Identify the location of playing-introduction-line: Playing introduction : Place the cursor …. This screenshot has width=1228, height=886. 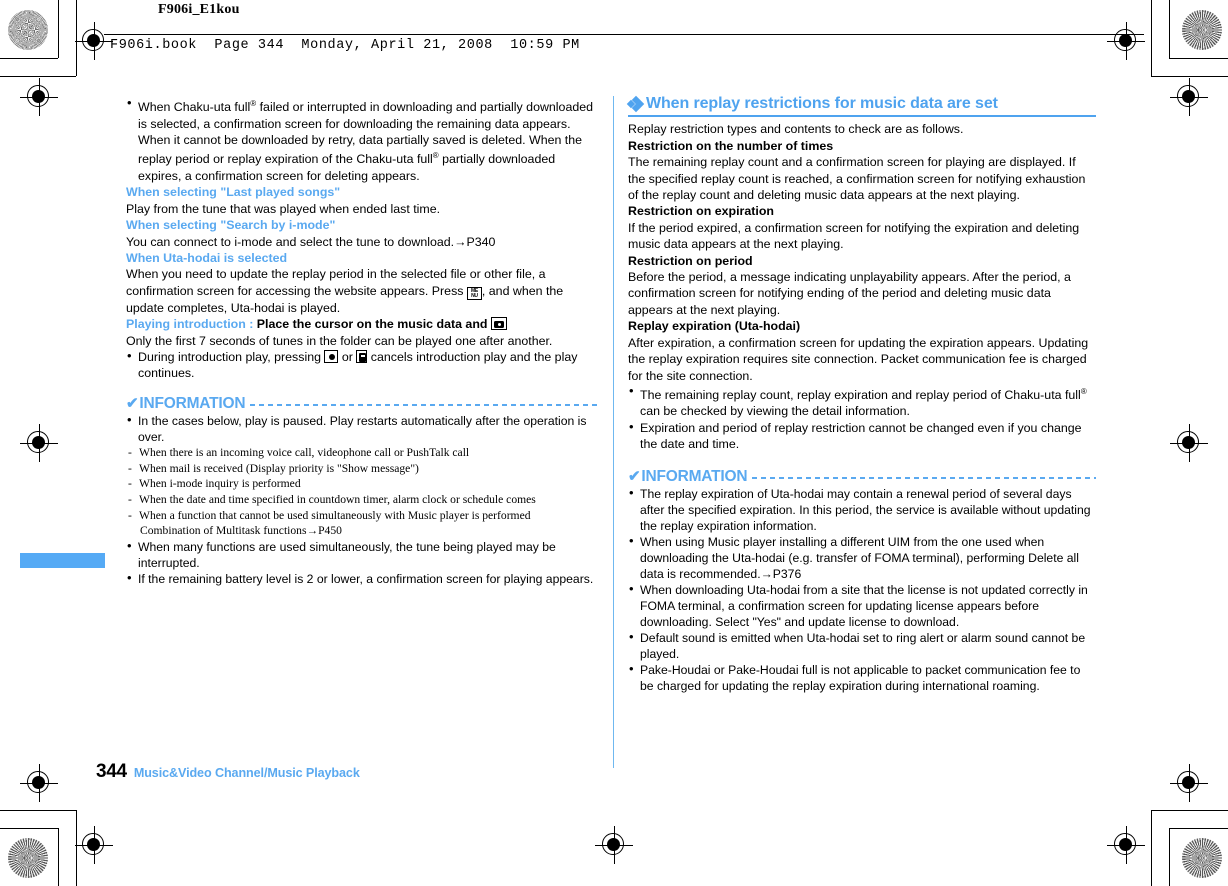
(363, 324).